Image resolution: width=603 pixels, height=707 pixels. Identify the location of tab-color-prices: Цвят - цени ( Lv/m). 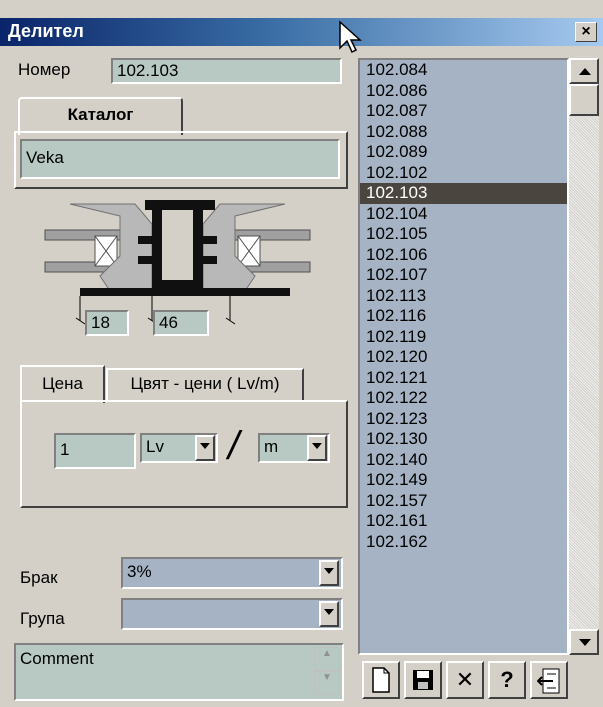
(205, 384).